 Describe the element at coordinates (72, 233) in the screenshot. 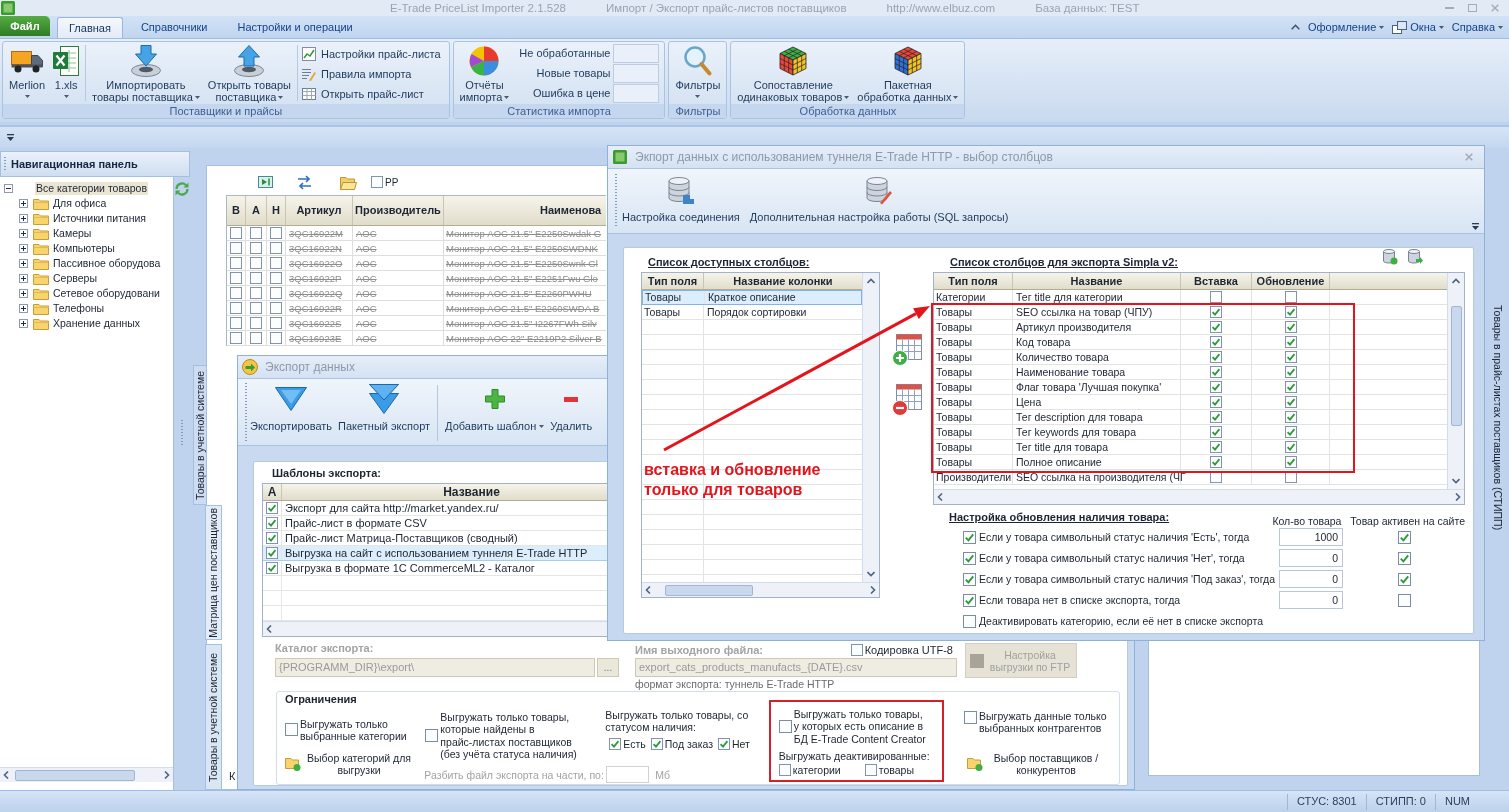

I see `tree-item: Камеры` at that location.